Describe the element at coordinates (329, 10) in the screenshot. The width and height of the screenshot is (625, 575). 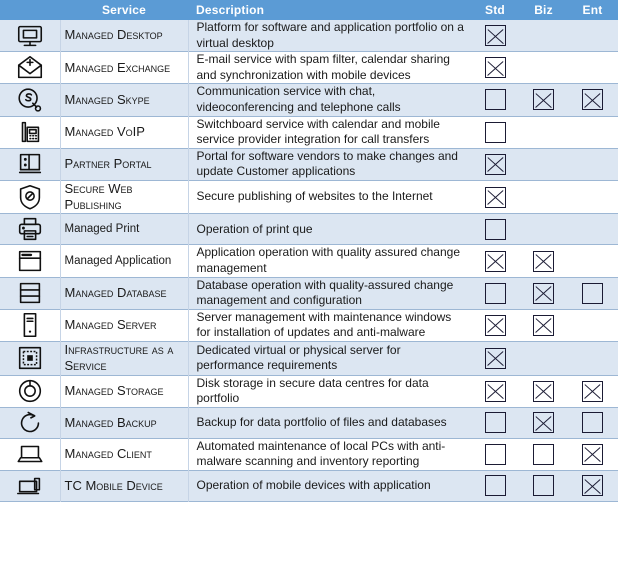
I see `column-header-description: Description` at that location.